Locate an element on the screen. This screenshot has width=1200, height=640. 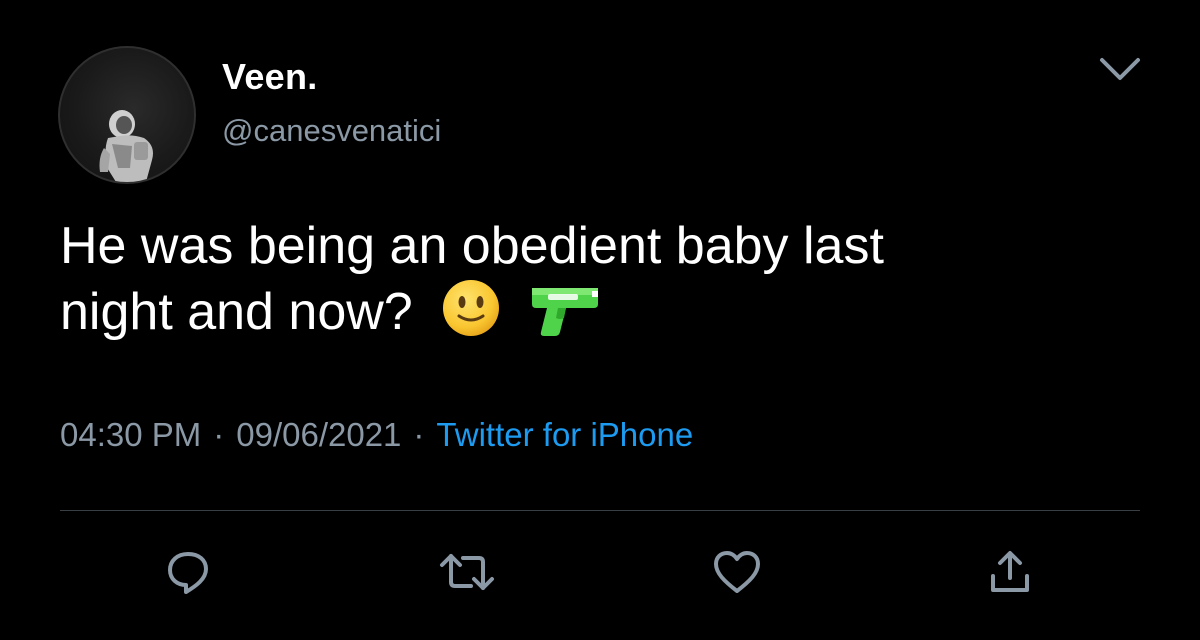
retweet-button is located at coordinates (467, 572).